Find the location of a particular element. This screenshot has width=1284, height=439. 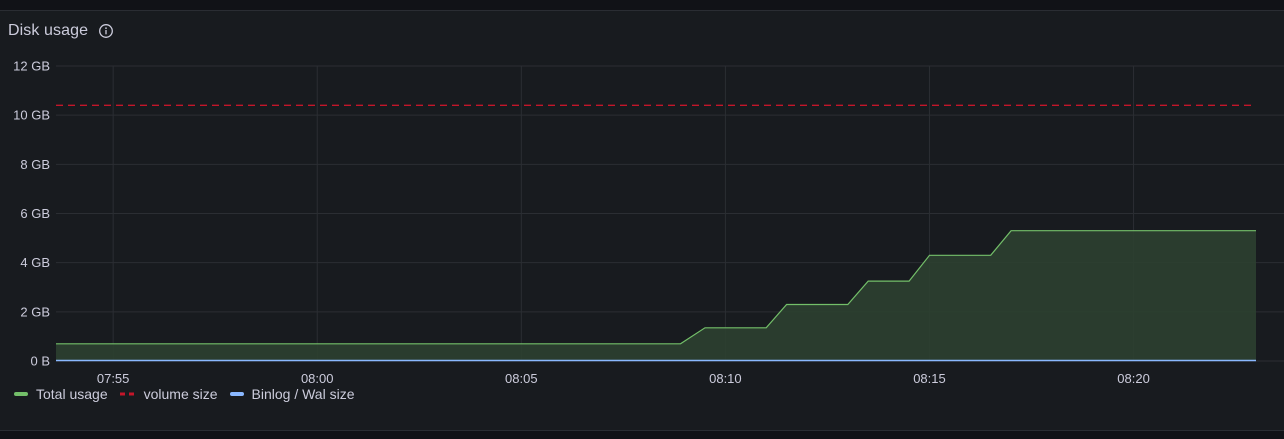

x-tick-label: 08:05 is located at coordinates (521, 378).